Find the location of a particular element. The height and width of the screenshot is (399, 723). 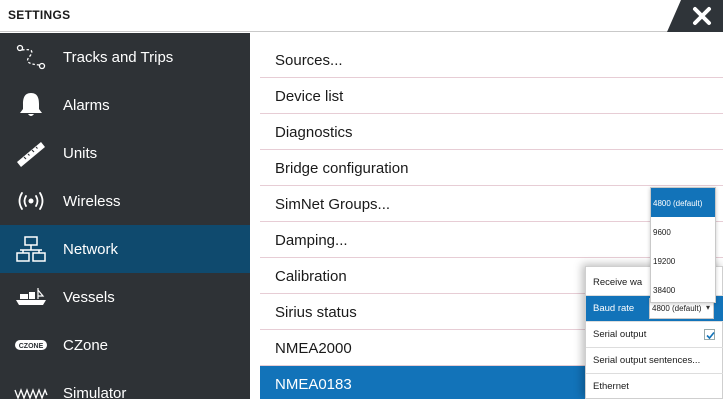

svg-text: CZONE is located at coordinates (31, 346).